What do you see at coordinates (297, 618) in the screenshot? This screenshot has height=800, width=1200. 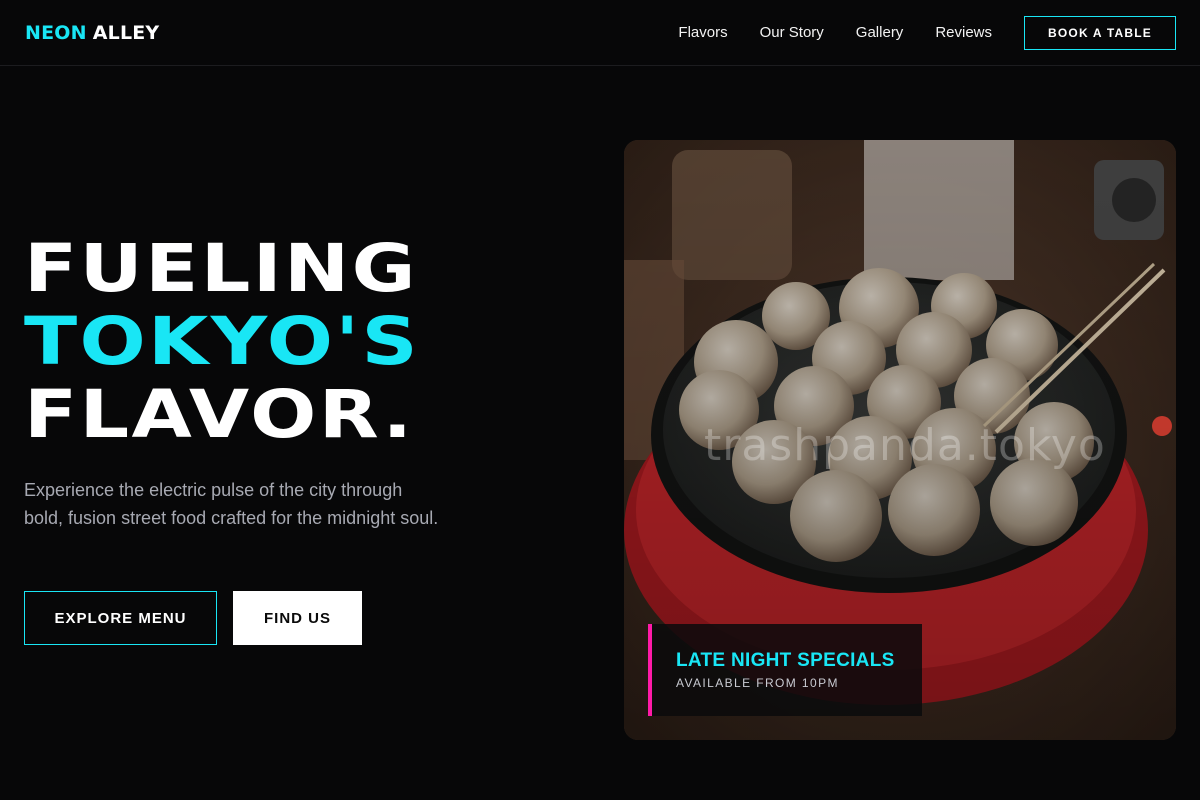 I see `find-us-button: FIND US` at bounding box center [297, 618].